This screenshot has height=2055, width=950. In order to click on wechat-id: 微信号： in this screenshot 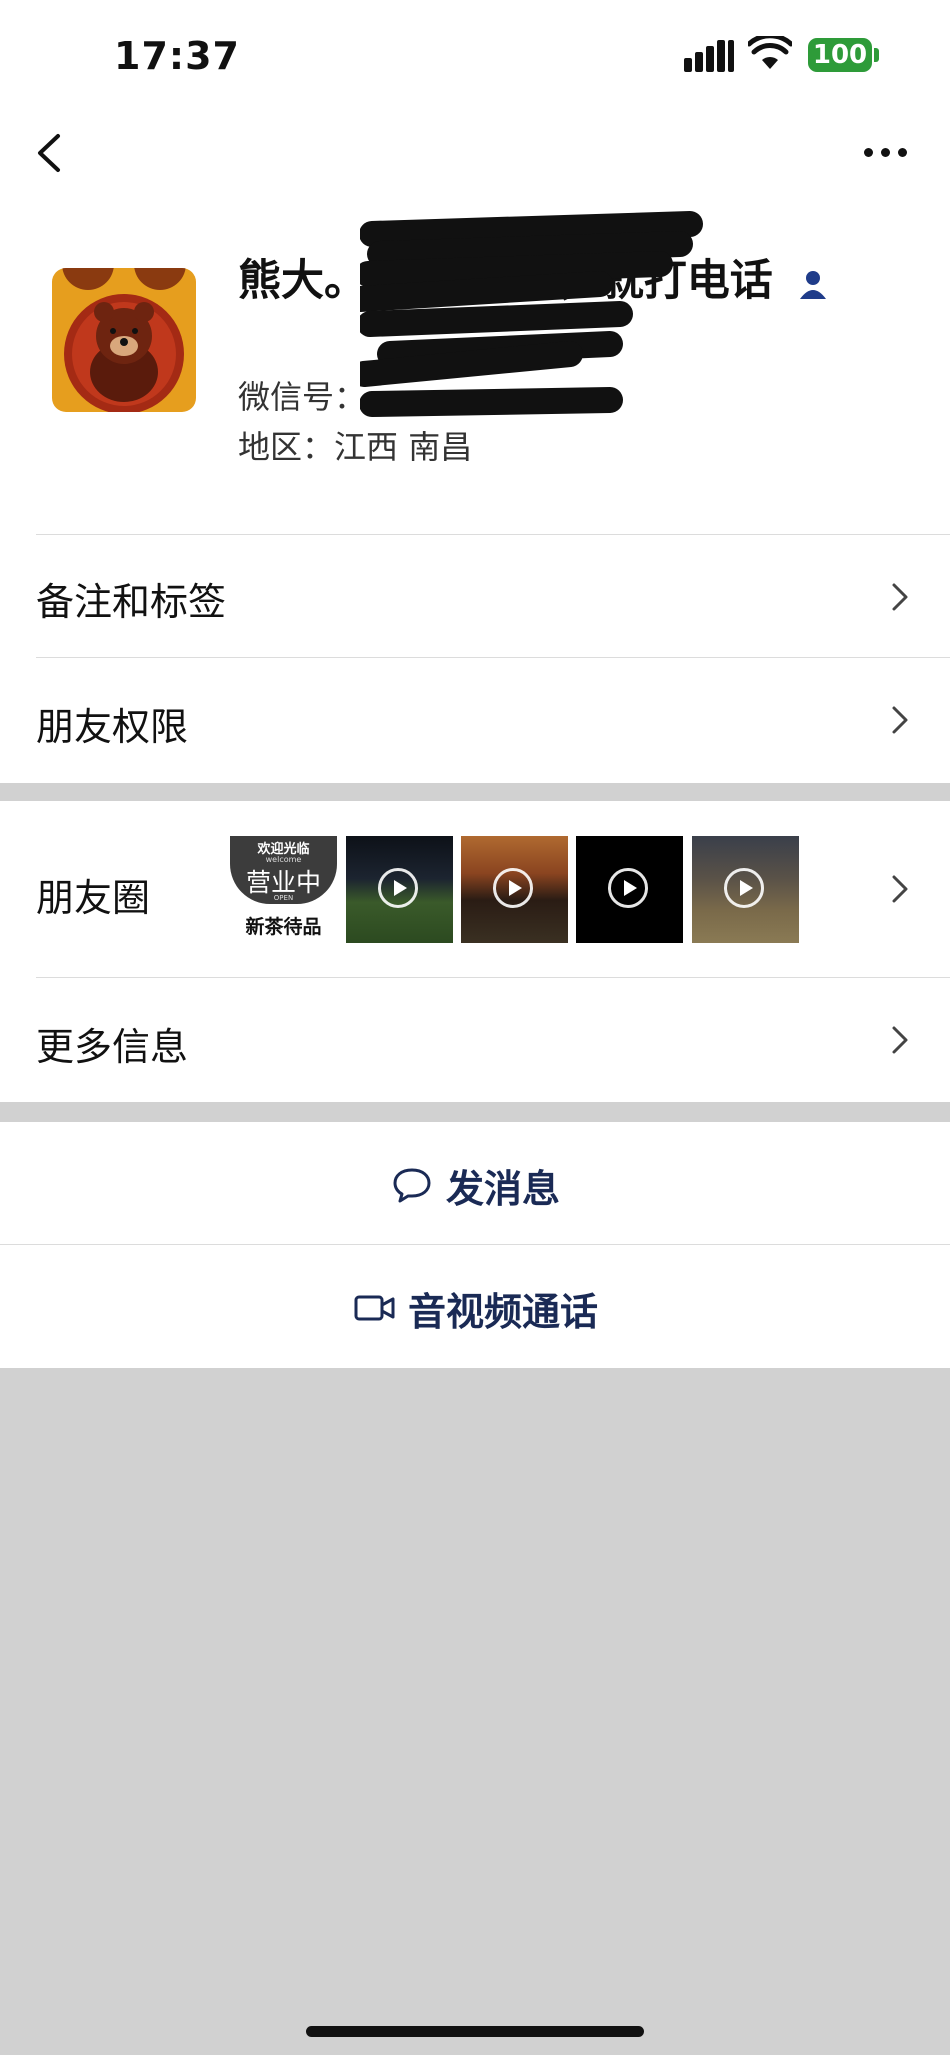, I will do `click(302, 397)`.